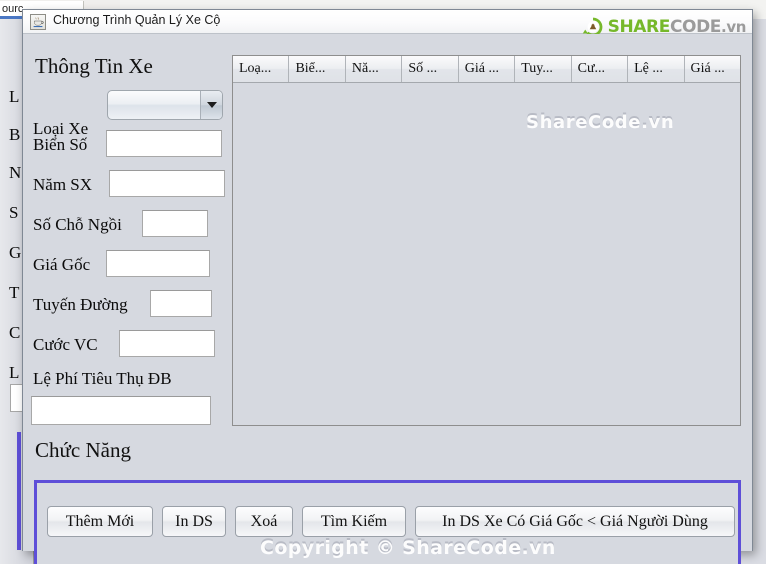 This screenshot has width=766, height=564. Describe the element at coordinates (65, 344) in the screenshot. I see `label-freight-fee: Cước VC` at that location.